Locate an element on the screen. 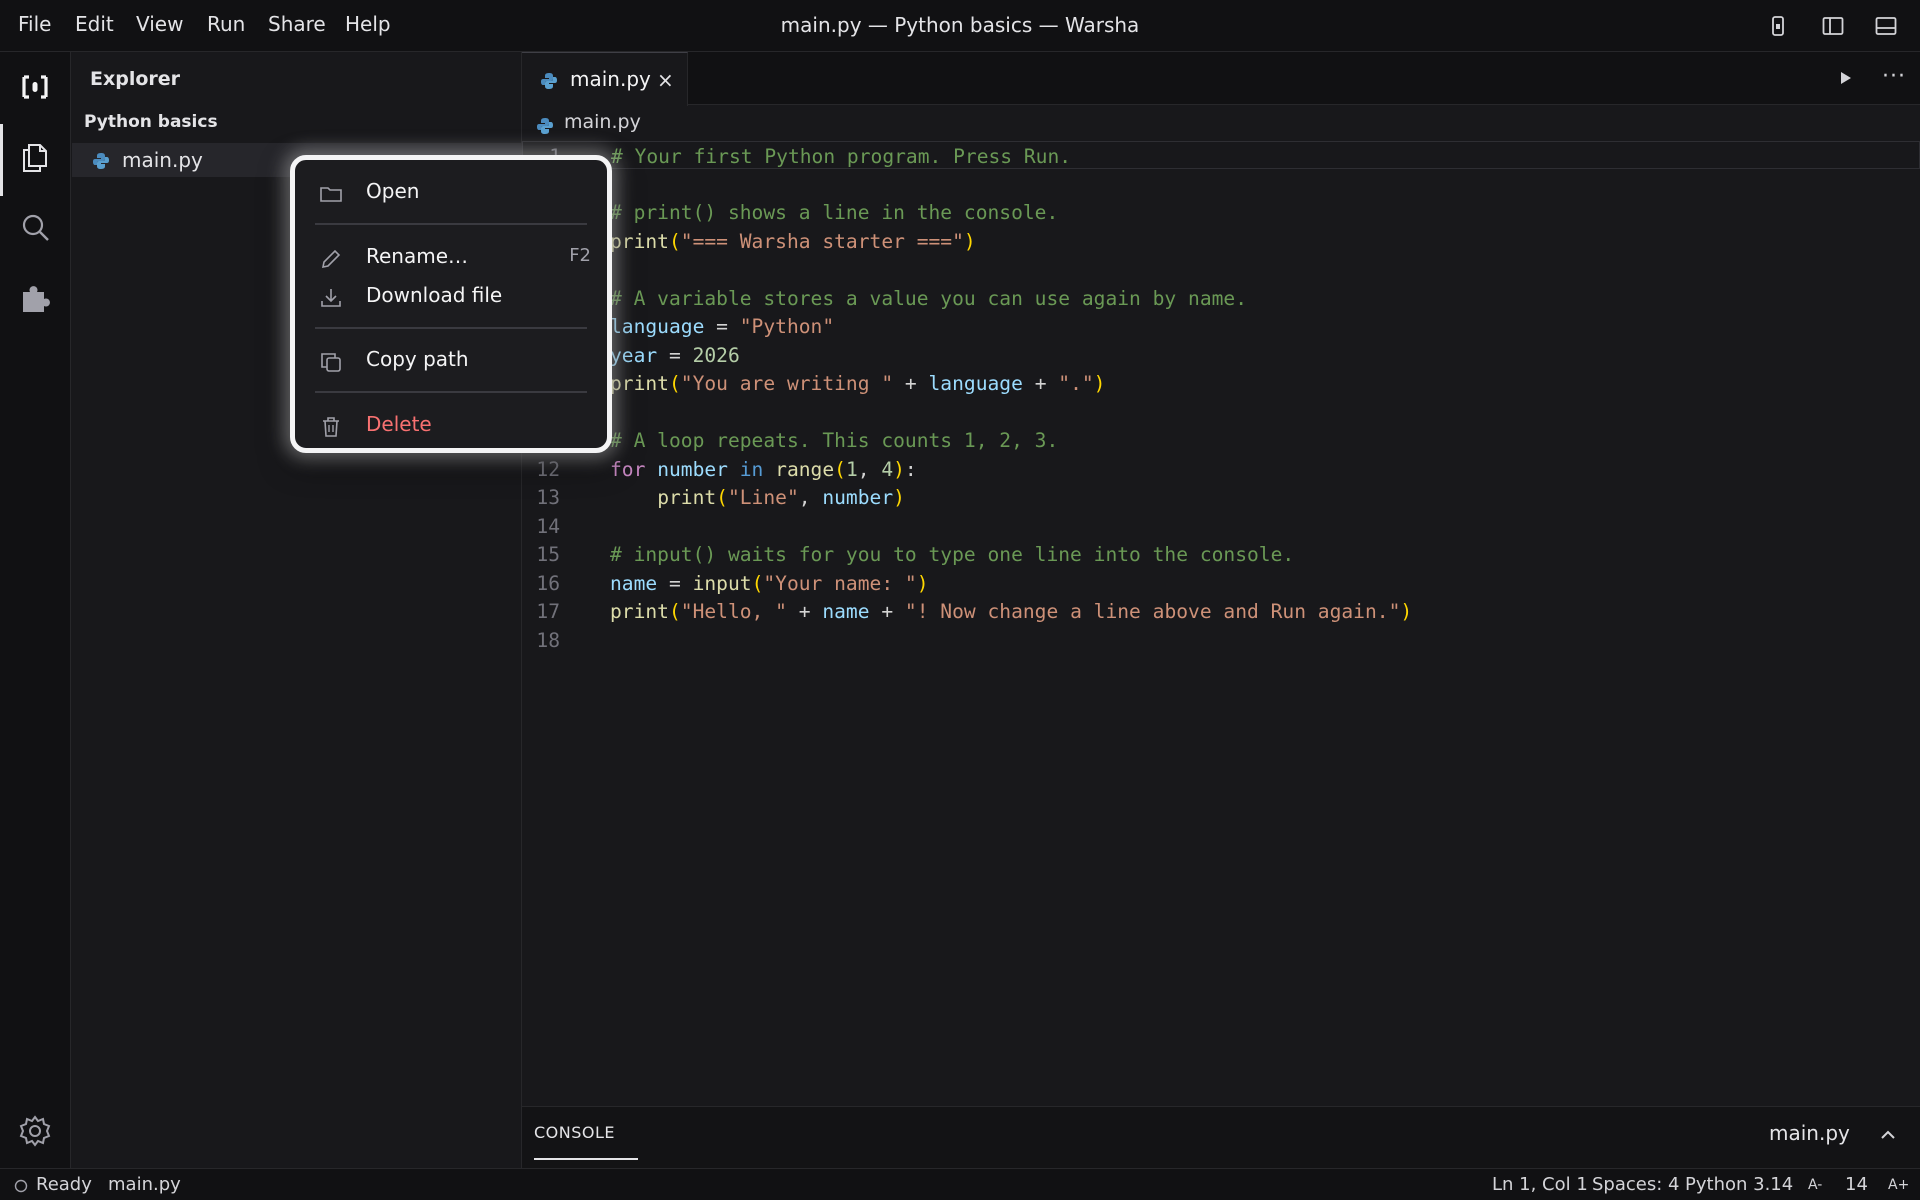 The width and height of the screenshot is (1920, 1200). context-menu-download: Download file is located at coordinates (451, 297).